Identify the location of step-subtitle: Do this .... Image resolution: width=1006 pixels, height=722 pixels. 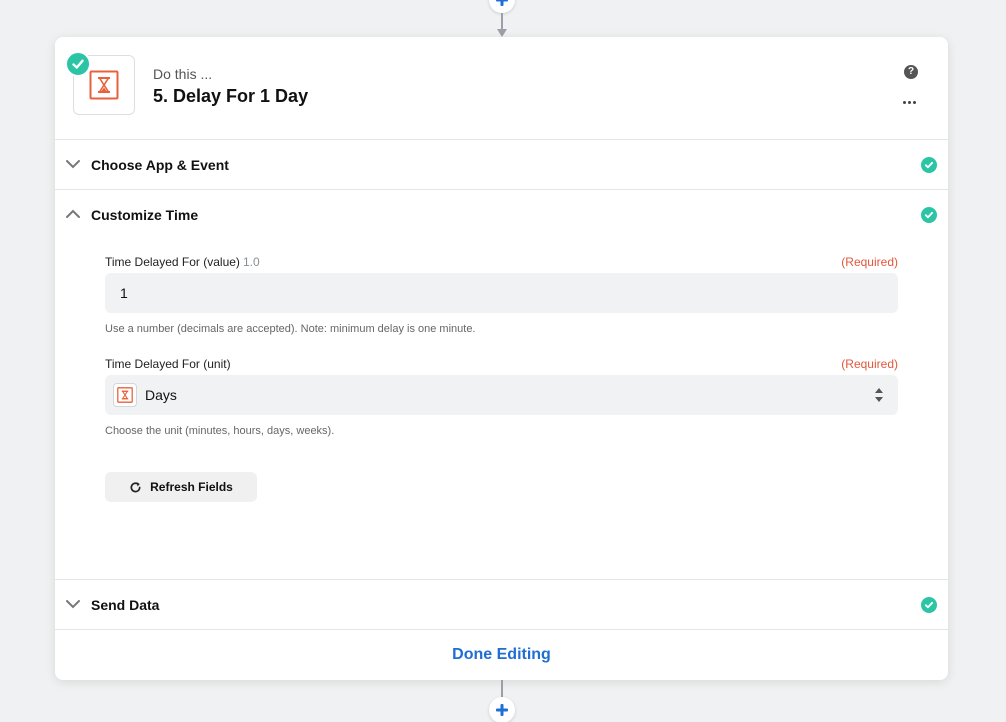
(183, 74).